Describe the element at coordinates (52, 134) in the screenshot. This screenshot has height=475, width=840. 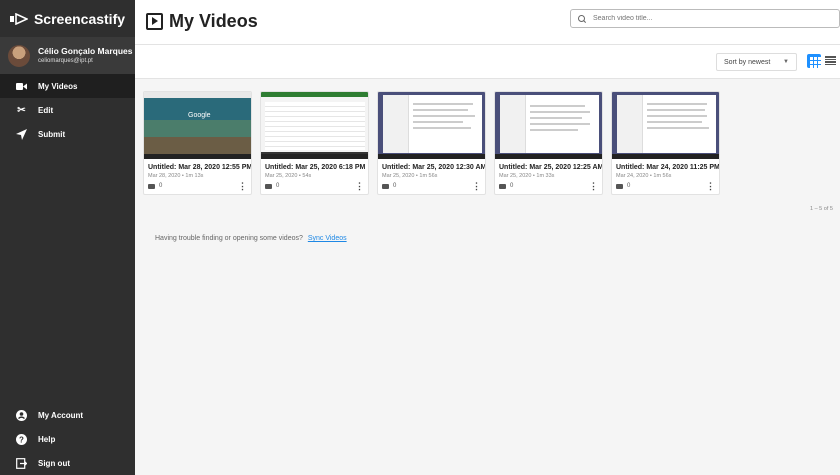
I see `sidebar-item-label: Submit` at that location.